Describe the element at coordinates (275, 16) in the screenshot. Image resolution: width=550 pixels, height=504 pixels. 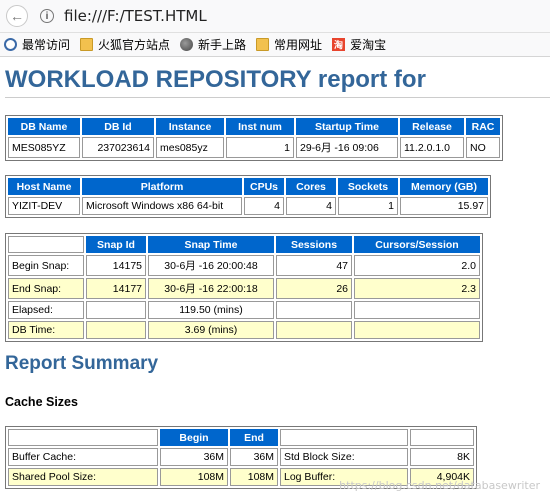
I see `navigation-bar: ← i file:///F:/TEST.HTML` at that location.